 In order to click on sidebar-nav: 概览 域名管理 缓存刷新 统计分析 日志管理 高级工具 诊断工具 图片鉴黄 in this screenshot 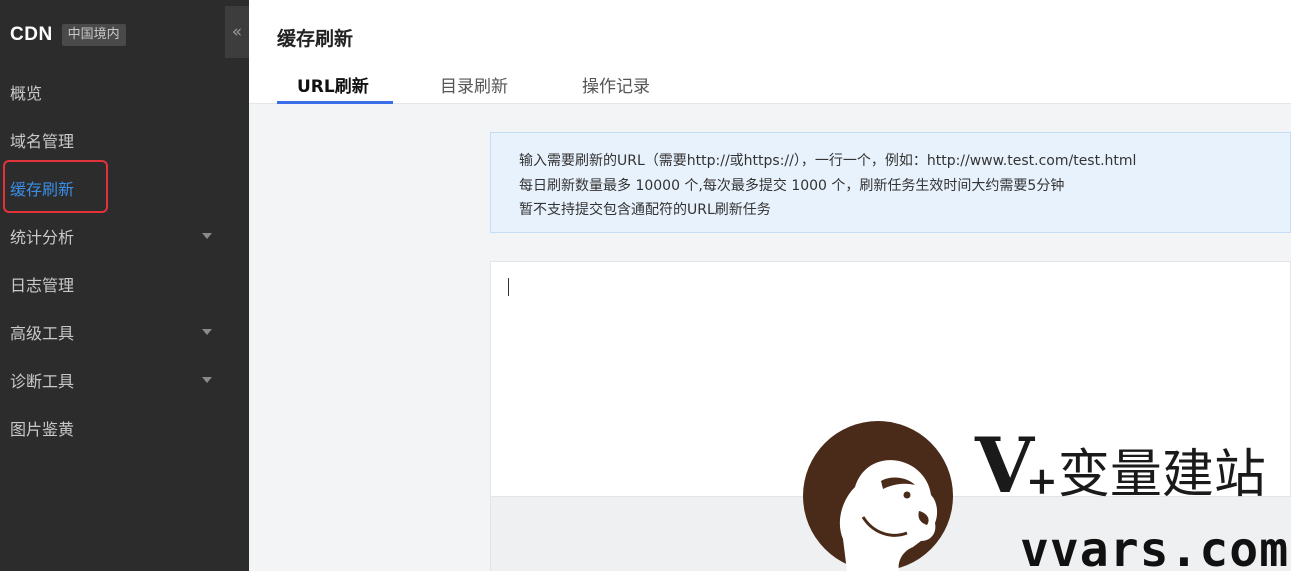, I will do `click(124, 260)`.